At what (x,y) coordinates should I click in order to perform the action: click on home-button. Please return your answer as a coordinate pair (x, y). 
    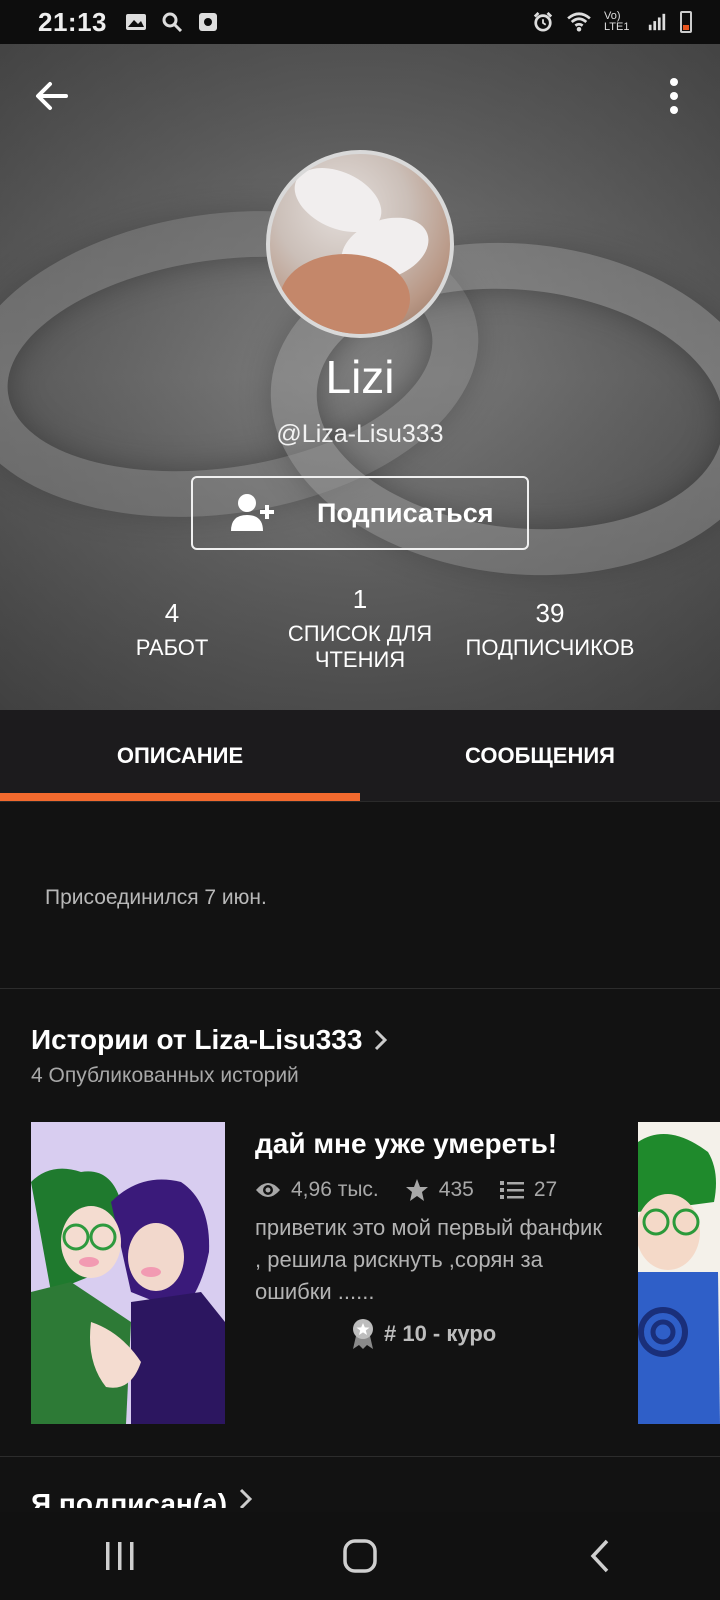
    Looking at the image, I should click on (360, 1556).